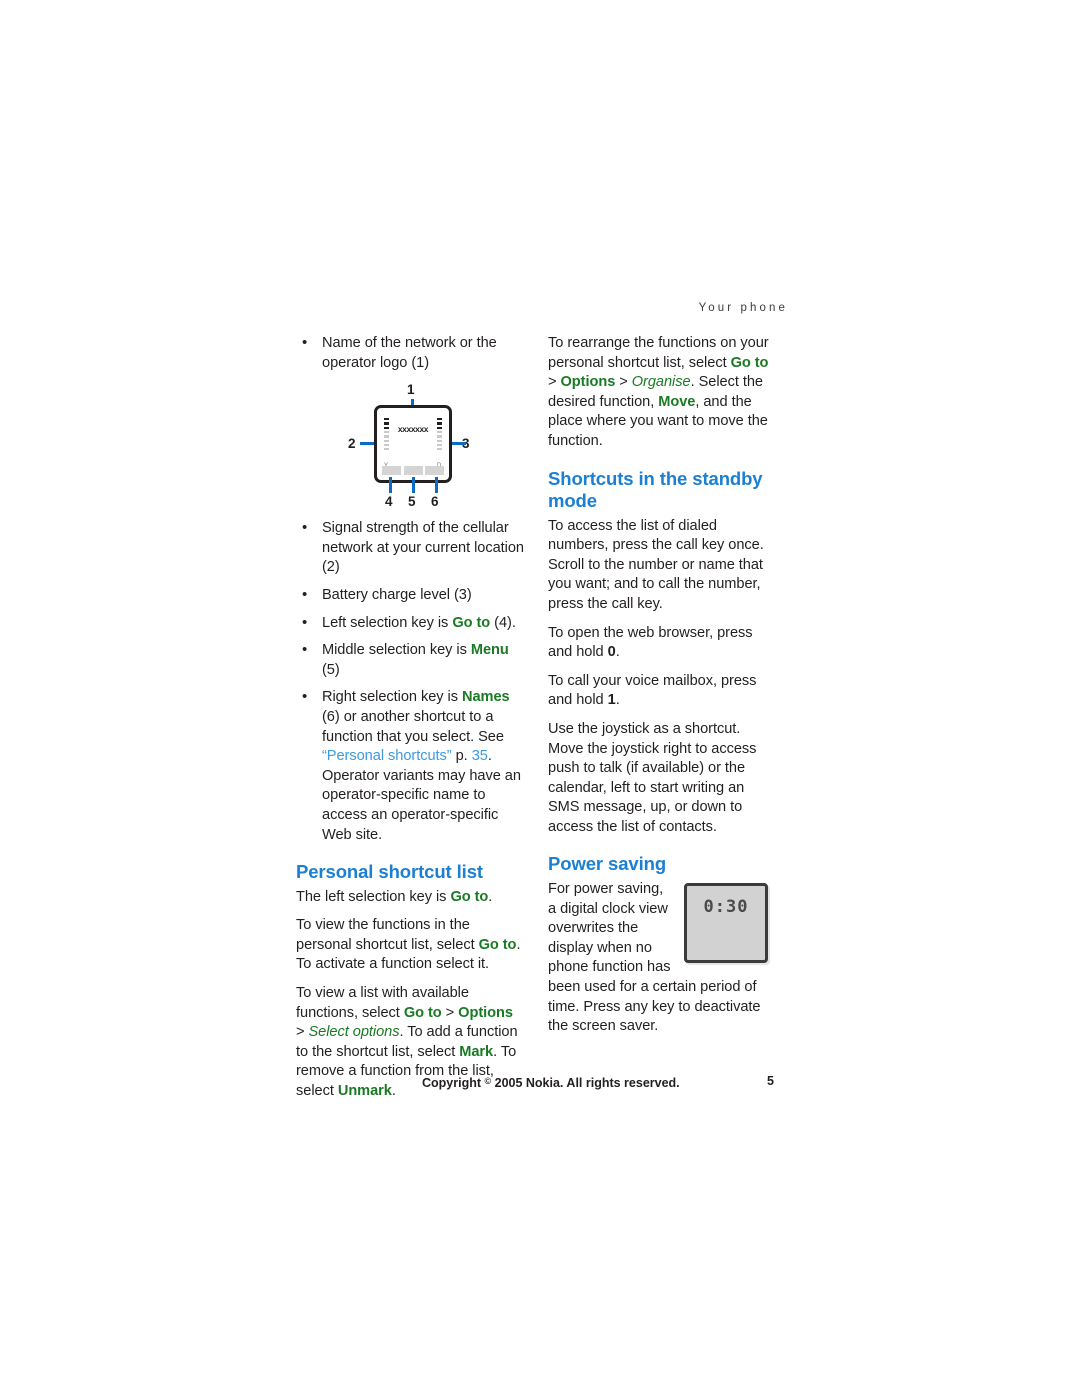  Describe the element at coordinates (412, 502) in the screenshot. I see `callout-5: 5` at that location.